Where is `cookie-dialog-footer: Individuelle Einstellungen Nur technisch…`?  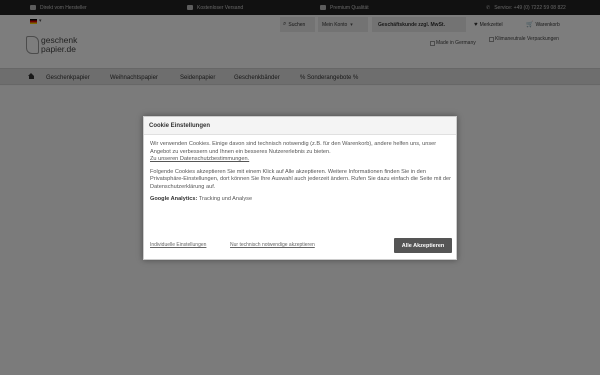
cookie-dialog-footer: Individuelle Einstellungen Nur technisch… is located at coordinates (301, 246).